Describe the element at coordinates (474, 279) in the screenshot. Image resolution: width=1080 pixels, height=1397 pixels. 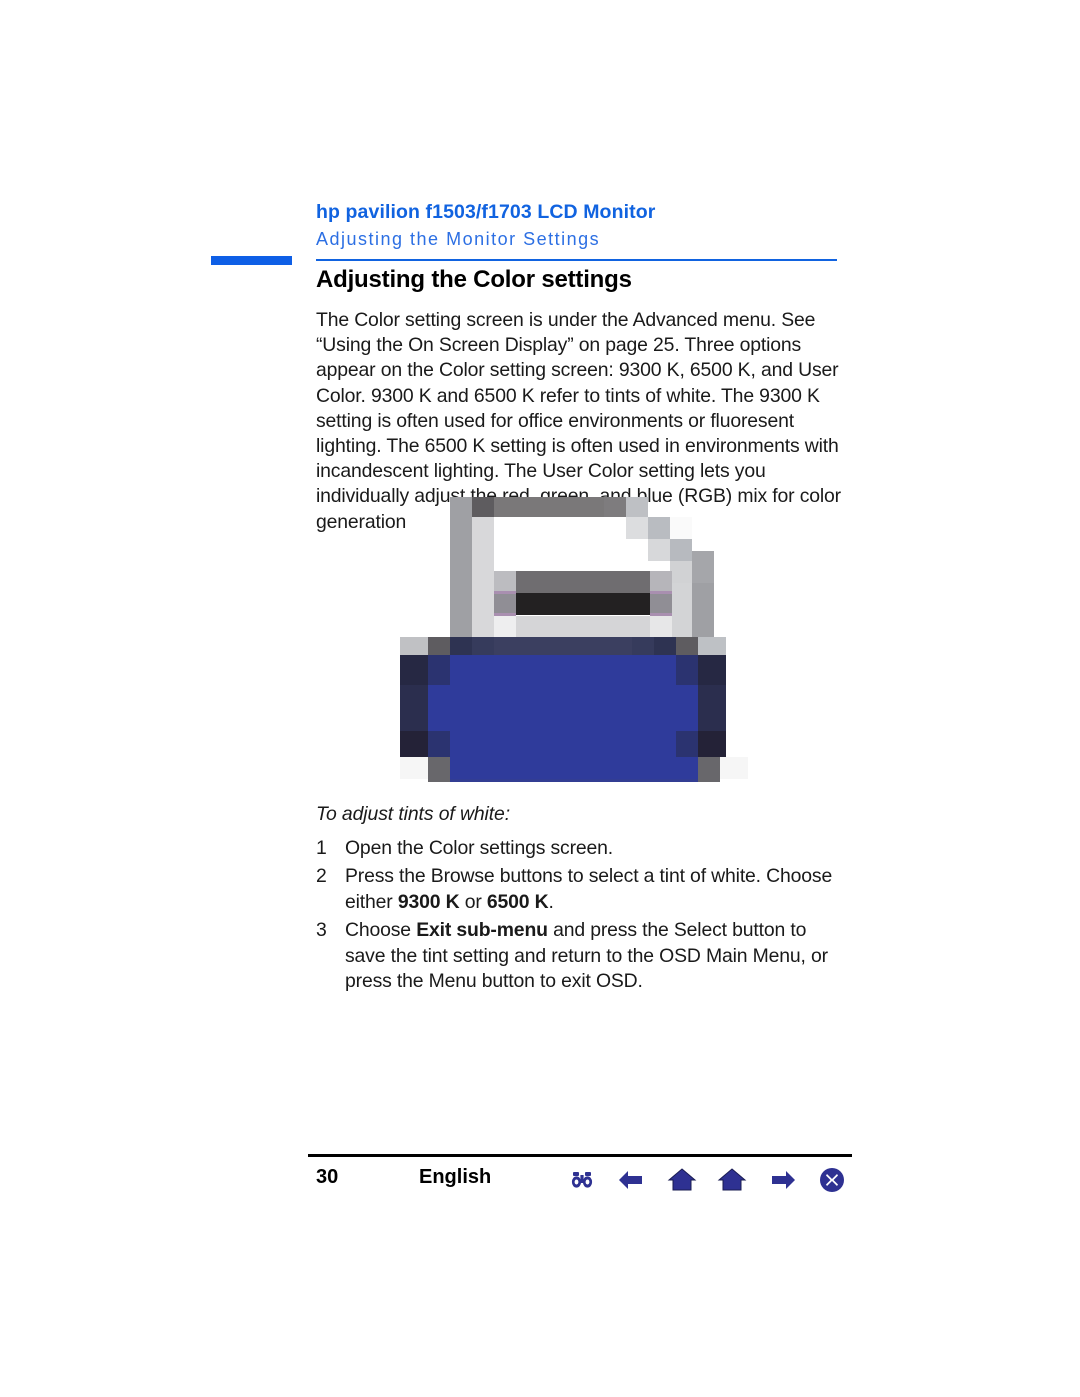
I see `section-heading: Adjusting the Color settings` at that location.